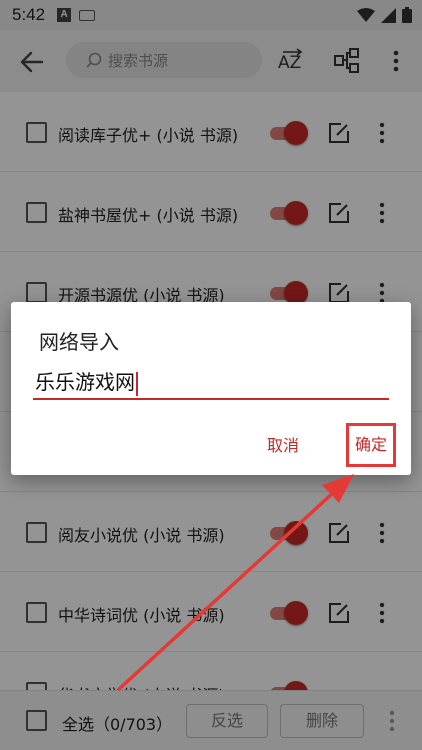 Image resolution: width=422 pixels, height=750 pixels. I want to click on cancel-button: 取消, so click(283, 444).